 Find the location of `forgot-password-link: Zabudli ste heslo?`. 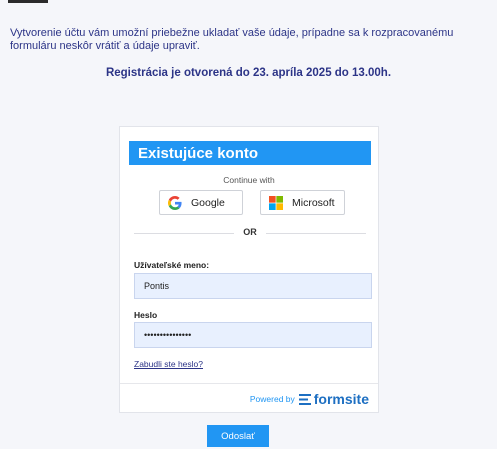

forgot-password-link: Zabudli ste heslo? is located at coordinates (168, 364).